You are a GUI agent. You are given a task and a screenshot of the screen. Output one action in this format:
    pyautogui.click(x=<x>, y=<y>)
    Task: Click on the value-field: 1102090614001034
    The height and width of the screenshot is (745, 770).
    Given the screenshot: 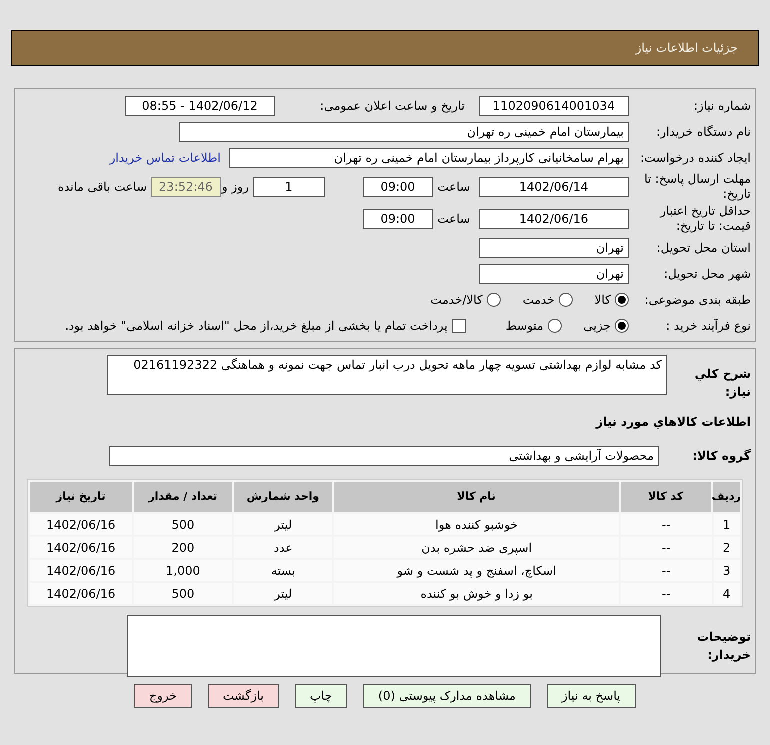 What is the action you would take?
    pyautogui.click(x=554, y=106)
    